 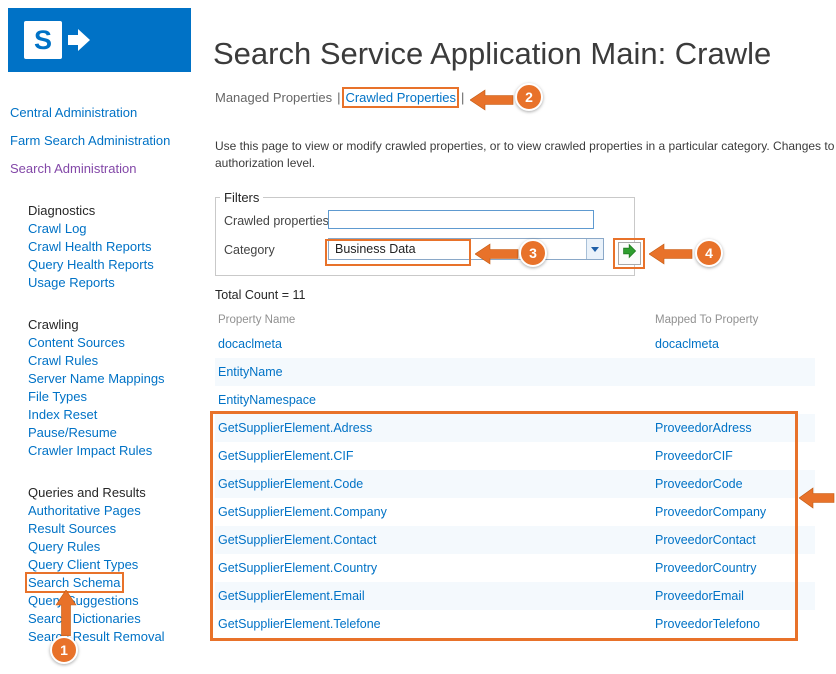 I want to click on sidebar-item-query-client-types: Query Client Types, so click(x=118, y=565).